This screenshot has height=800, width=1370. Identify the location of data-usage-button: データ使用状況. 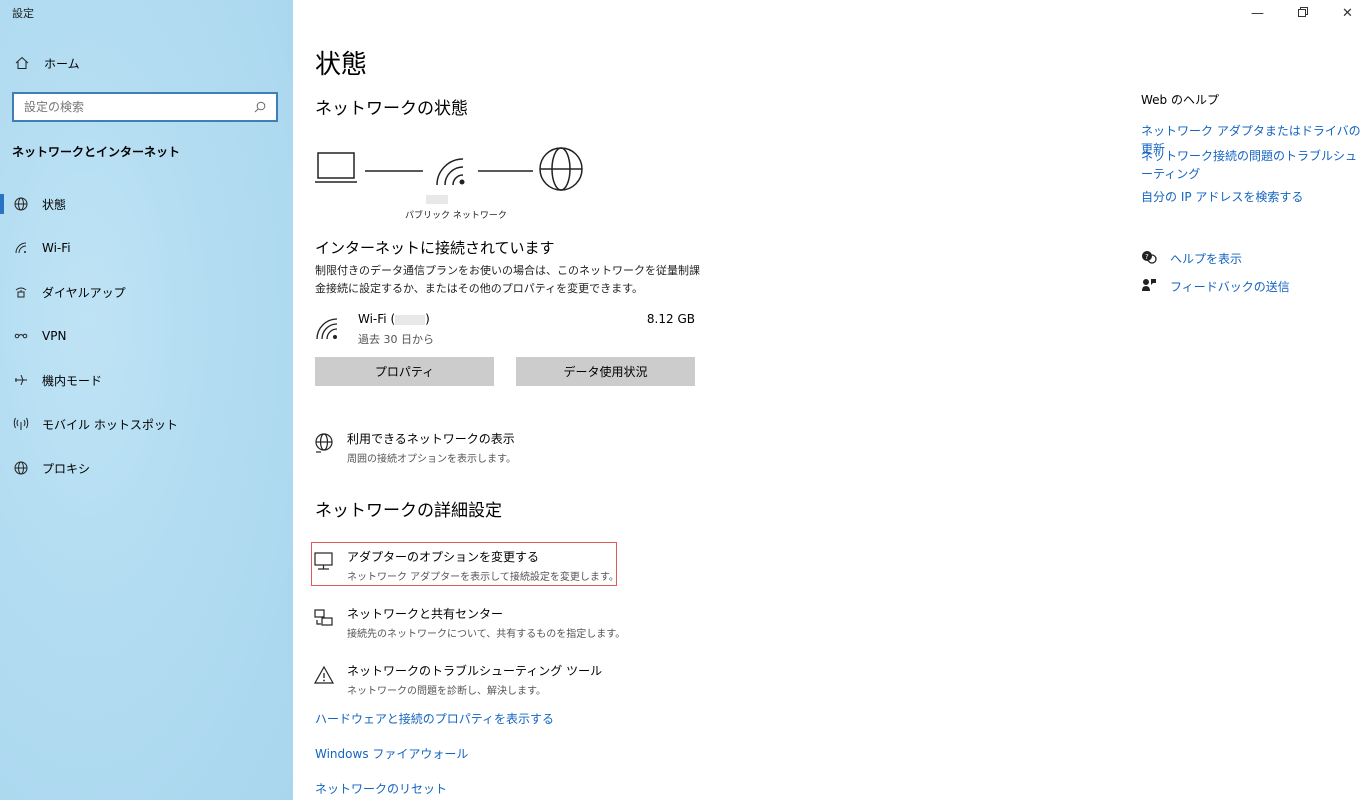
(605, 371).